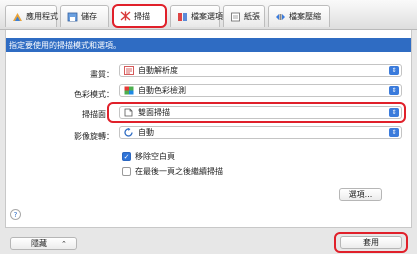 This screenshot has width=417, height=254. I want to click on resolution-icon, so click(129, 70).